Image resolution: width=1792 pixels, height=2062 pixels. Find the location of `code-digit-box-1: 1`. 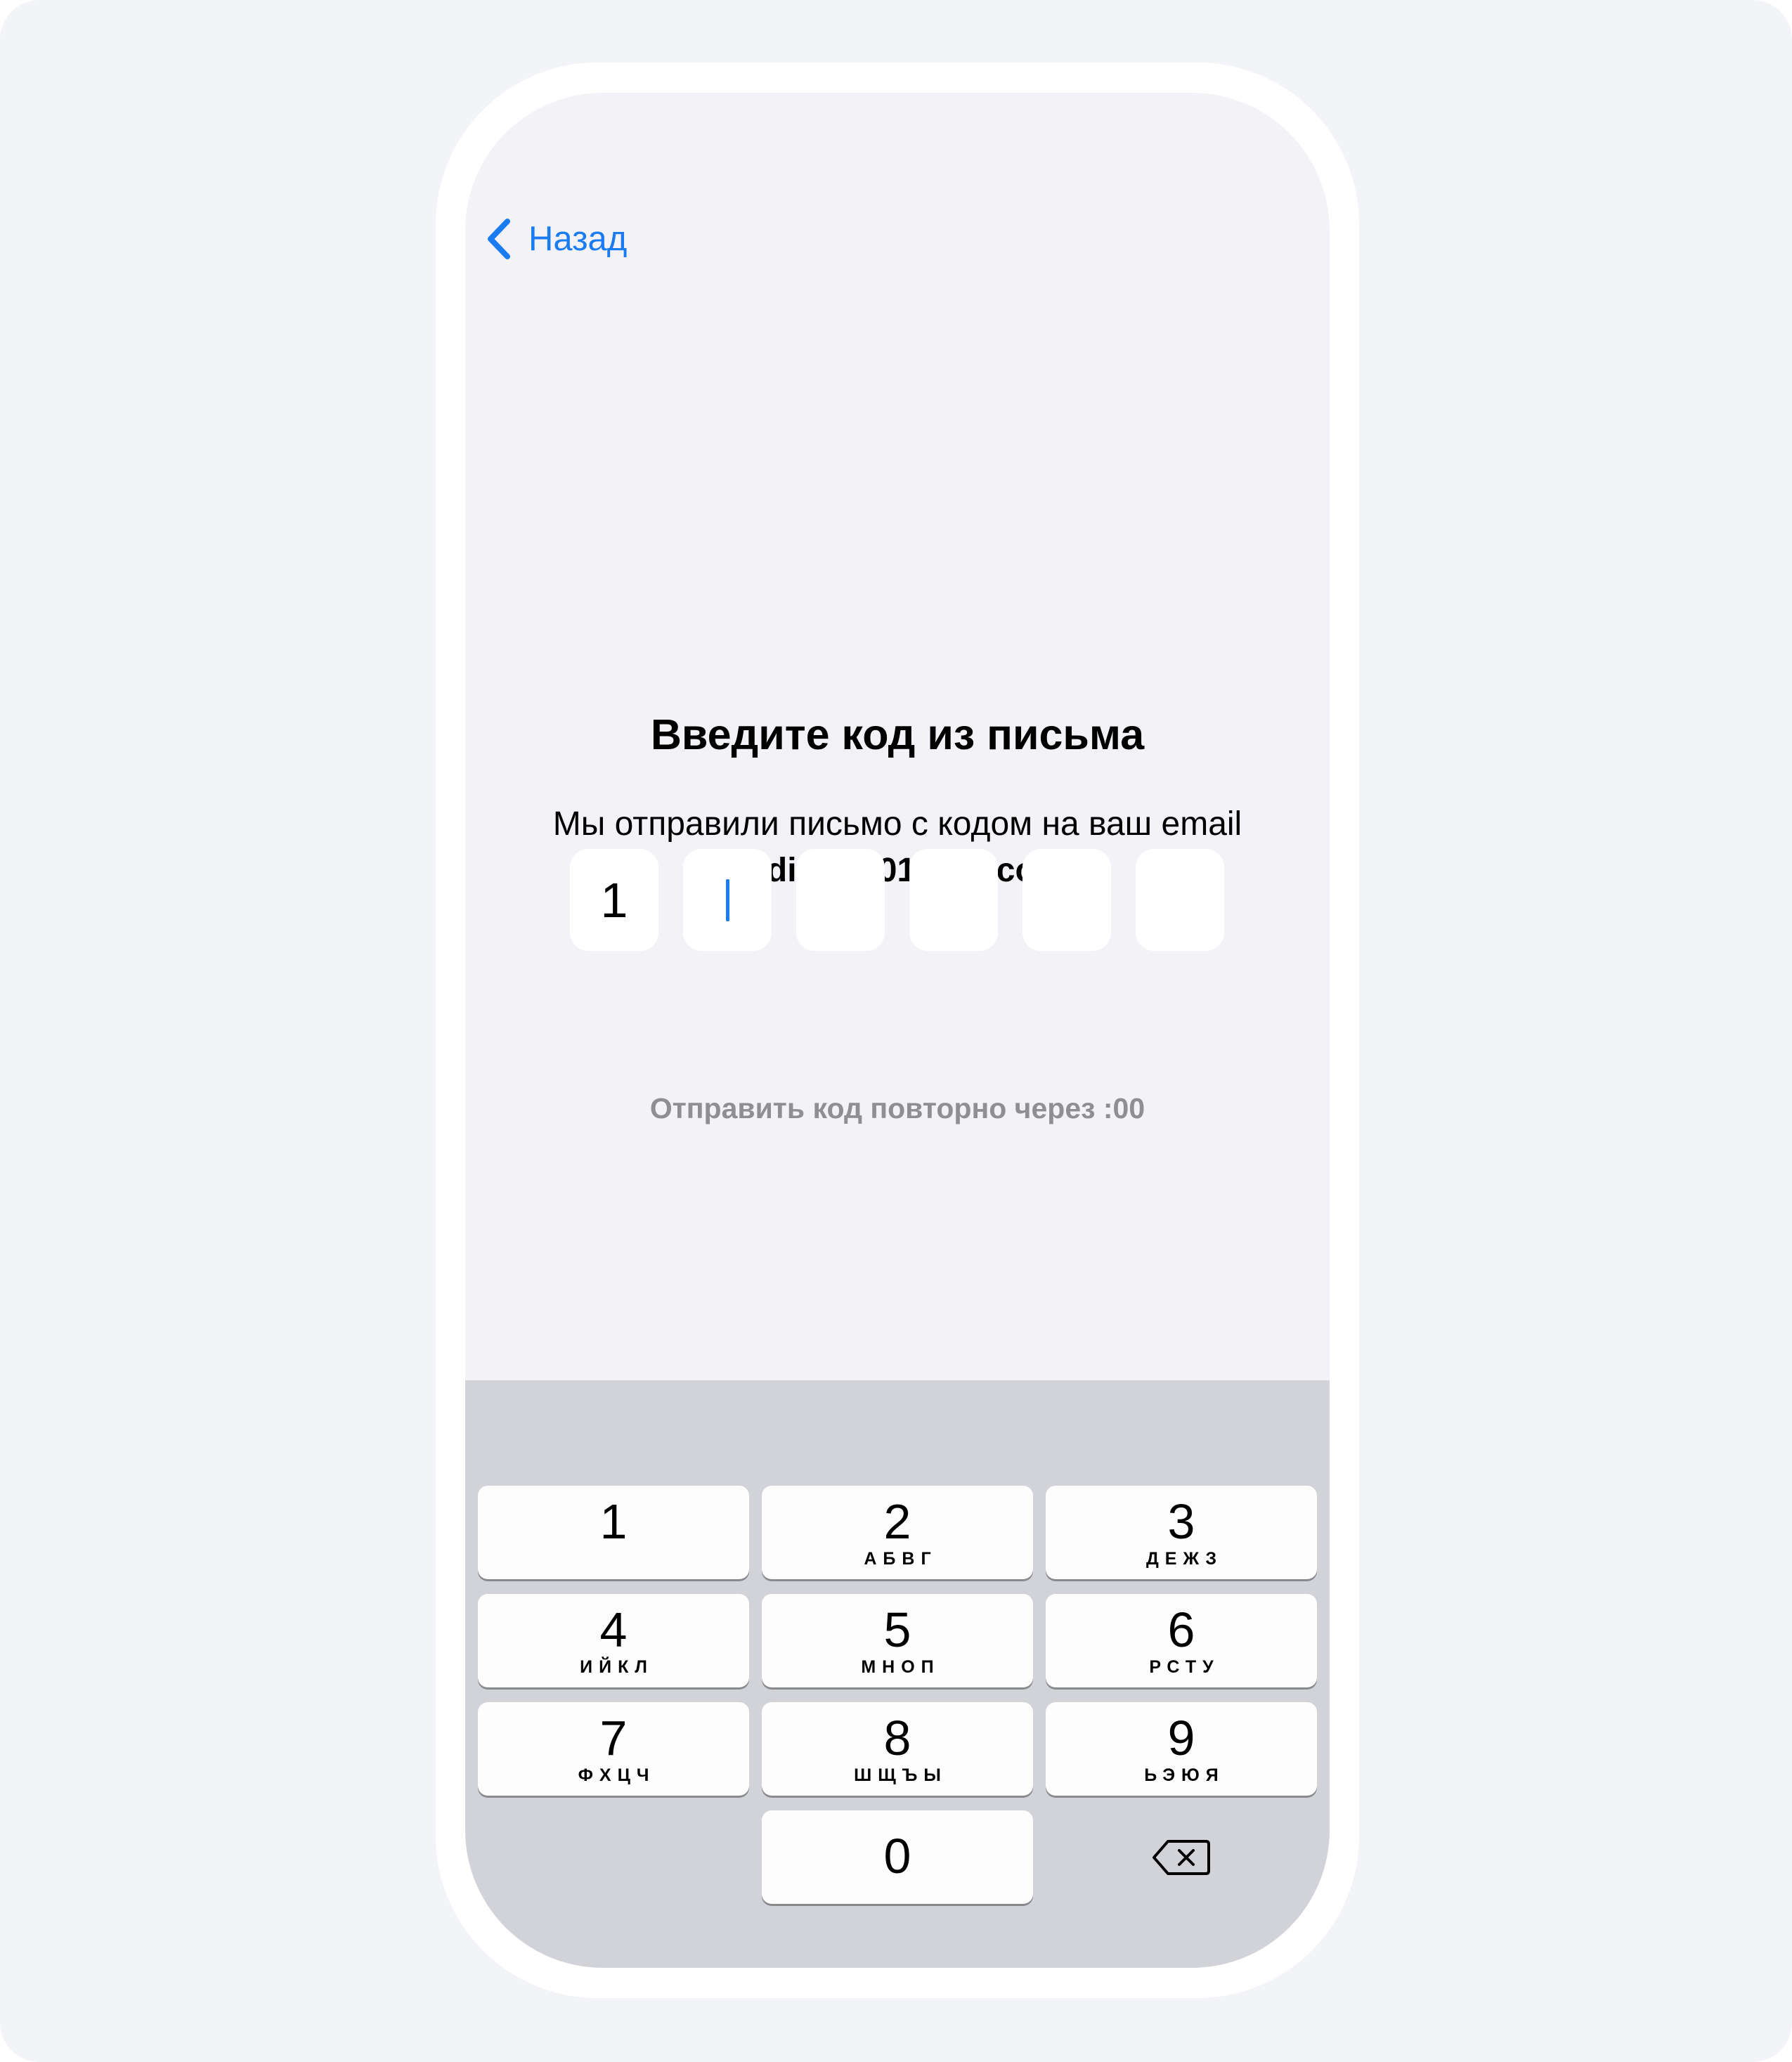

code-digit-box-1: 1 is located at coordinates (614, 900).